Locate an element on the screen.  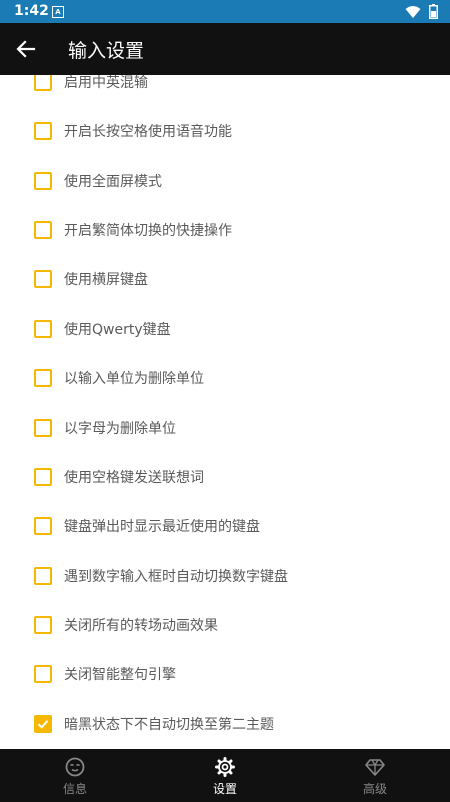
setting-label: 键盘弹出时显示最近使用的键盘 is located at coordinates (162, 527).